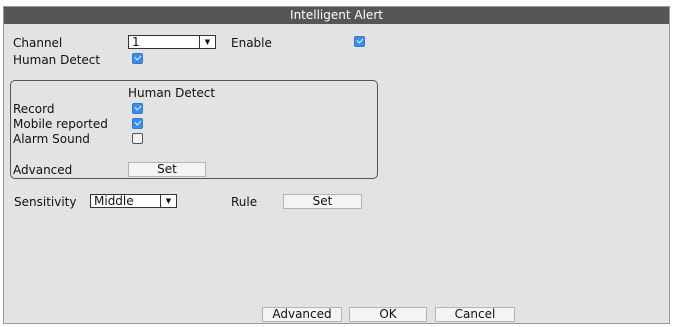 The width and height of the screenshot is (674, 327). Describe the element at coordinates (302, 314) in the screenshot. I see `advanced-button: Advanced` at that location.